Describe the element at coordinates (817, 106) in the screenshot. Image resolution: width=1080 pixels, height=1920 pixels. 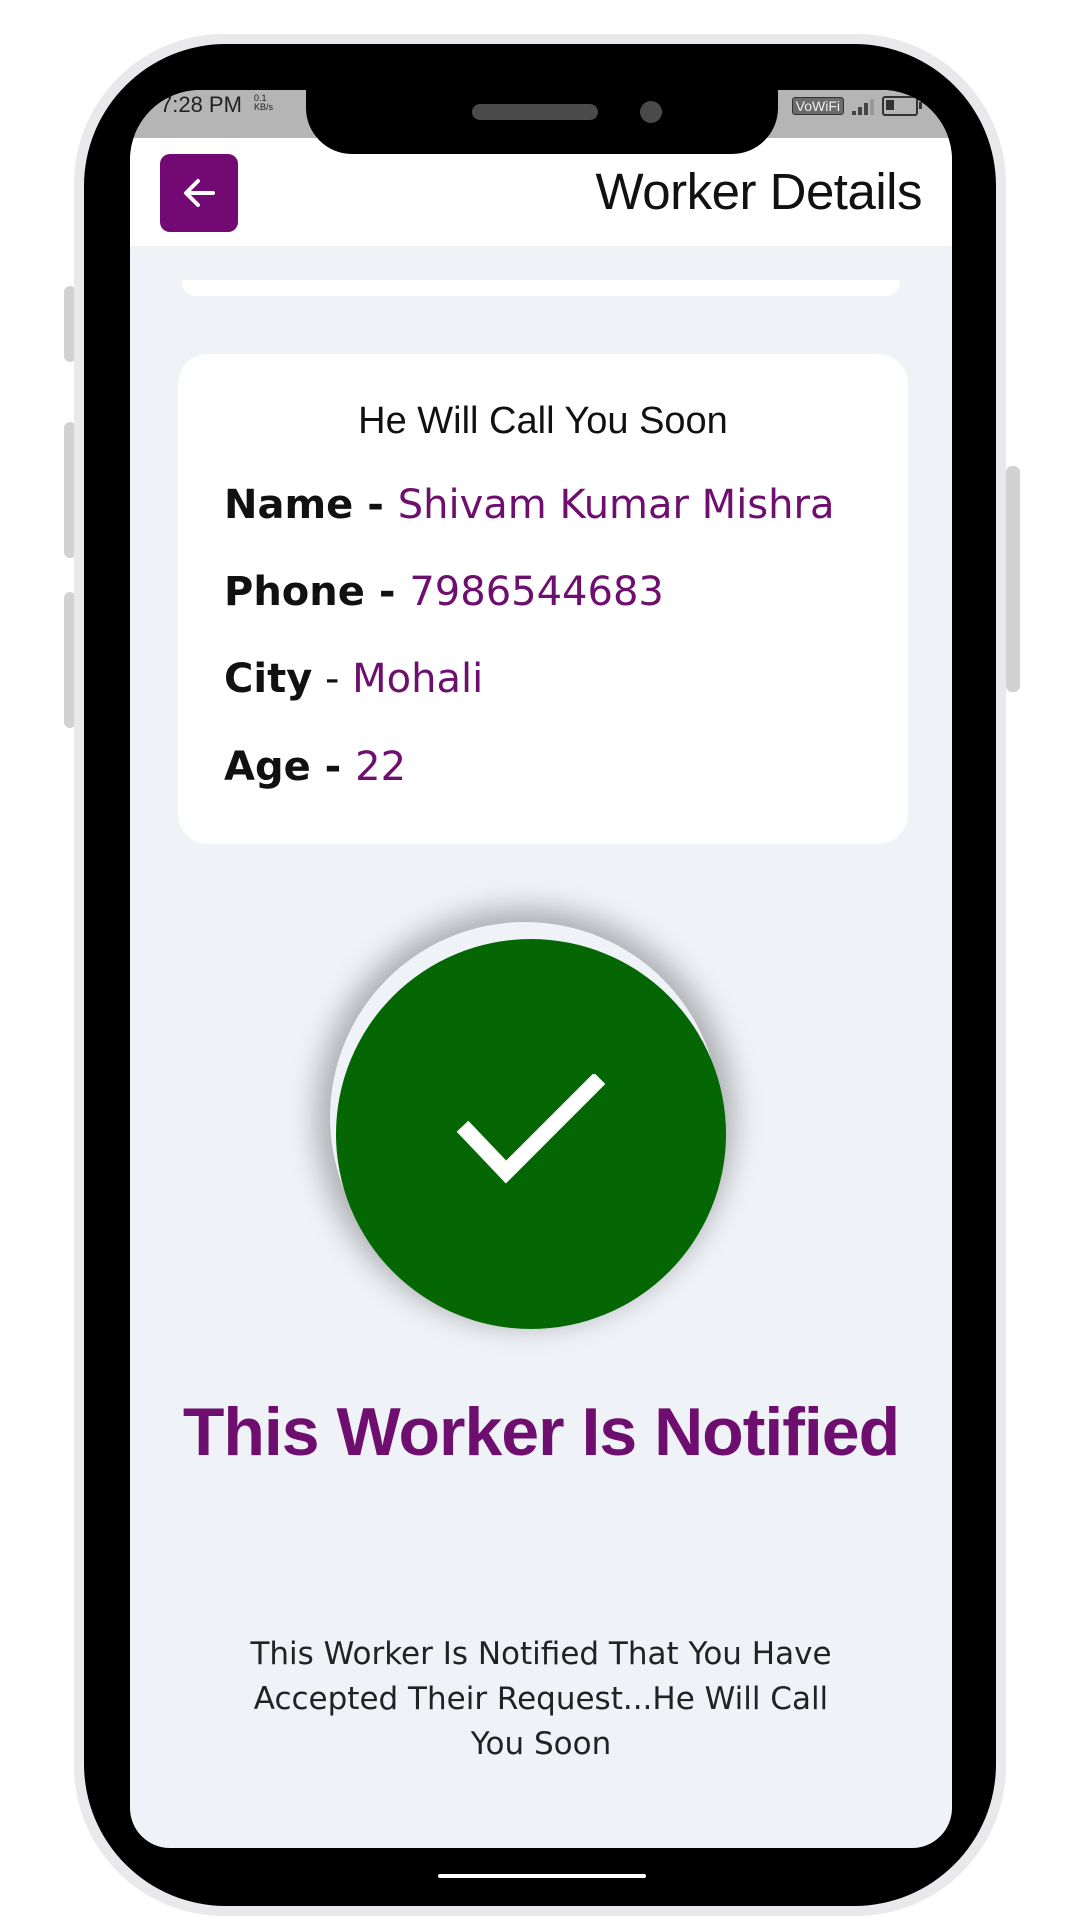
I see `vowifi-icon: VoWiFi` at that location.